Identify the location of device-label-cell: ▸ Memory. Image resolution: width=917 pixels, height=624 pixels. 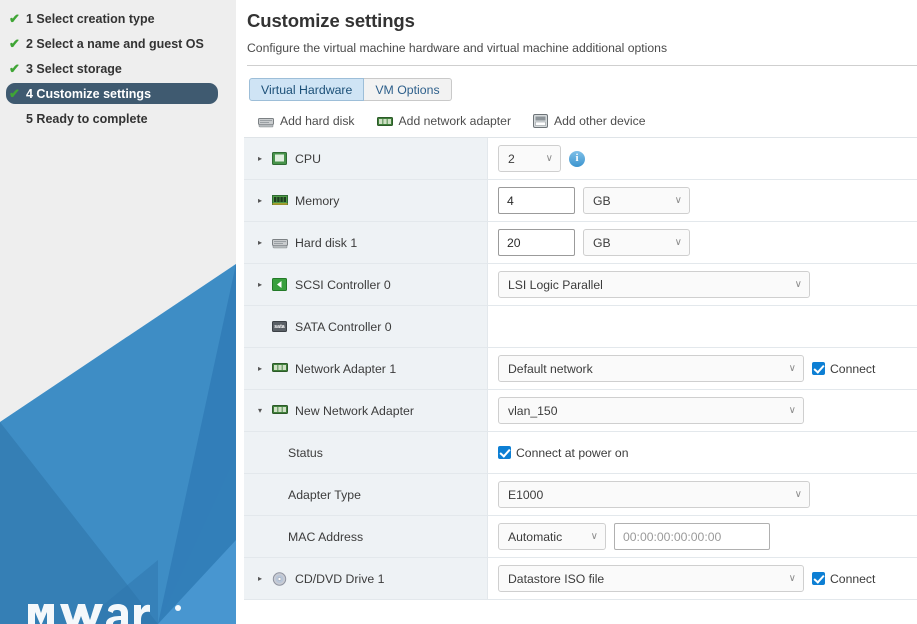
(366, 200).